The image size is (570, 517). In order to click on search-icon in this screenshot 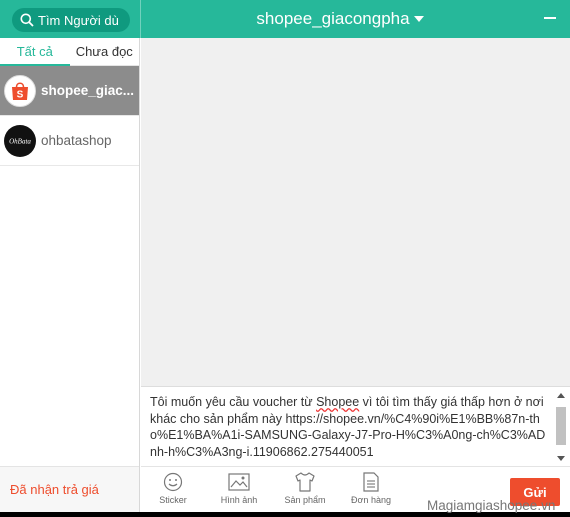, I will do `click(27, 20)`.